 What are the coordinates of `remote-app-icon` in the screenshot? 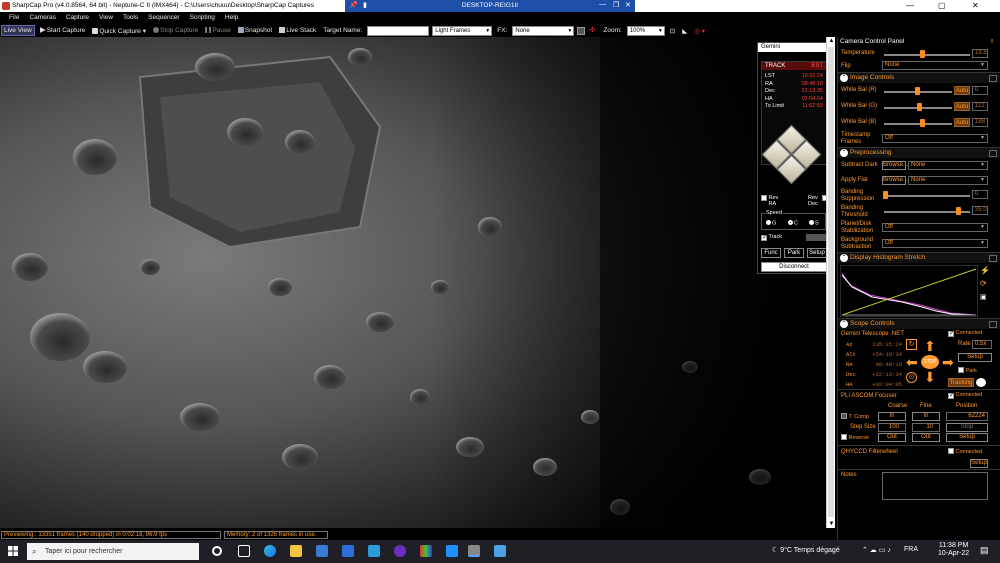 It's located at (452, 551).